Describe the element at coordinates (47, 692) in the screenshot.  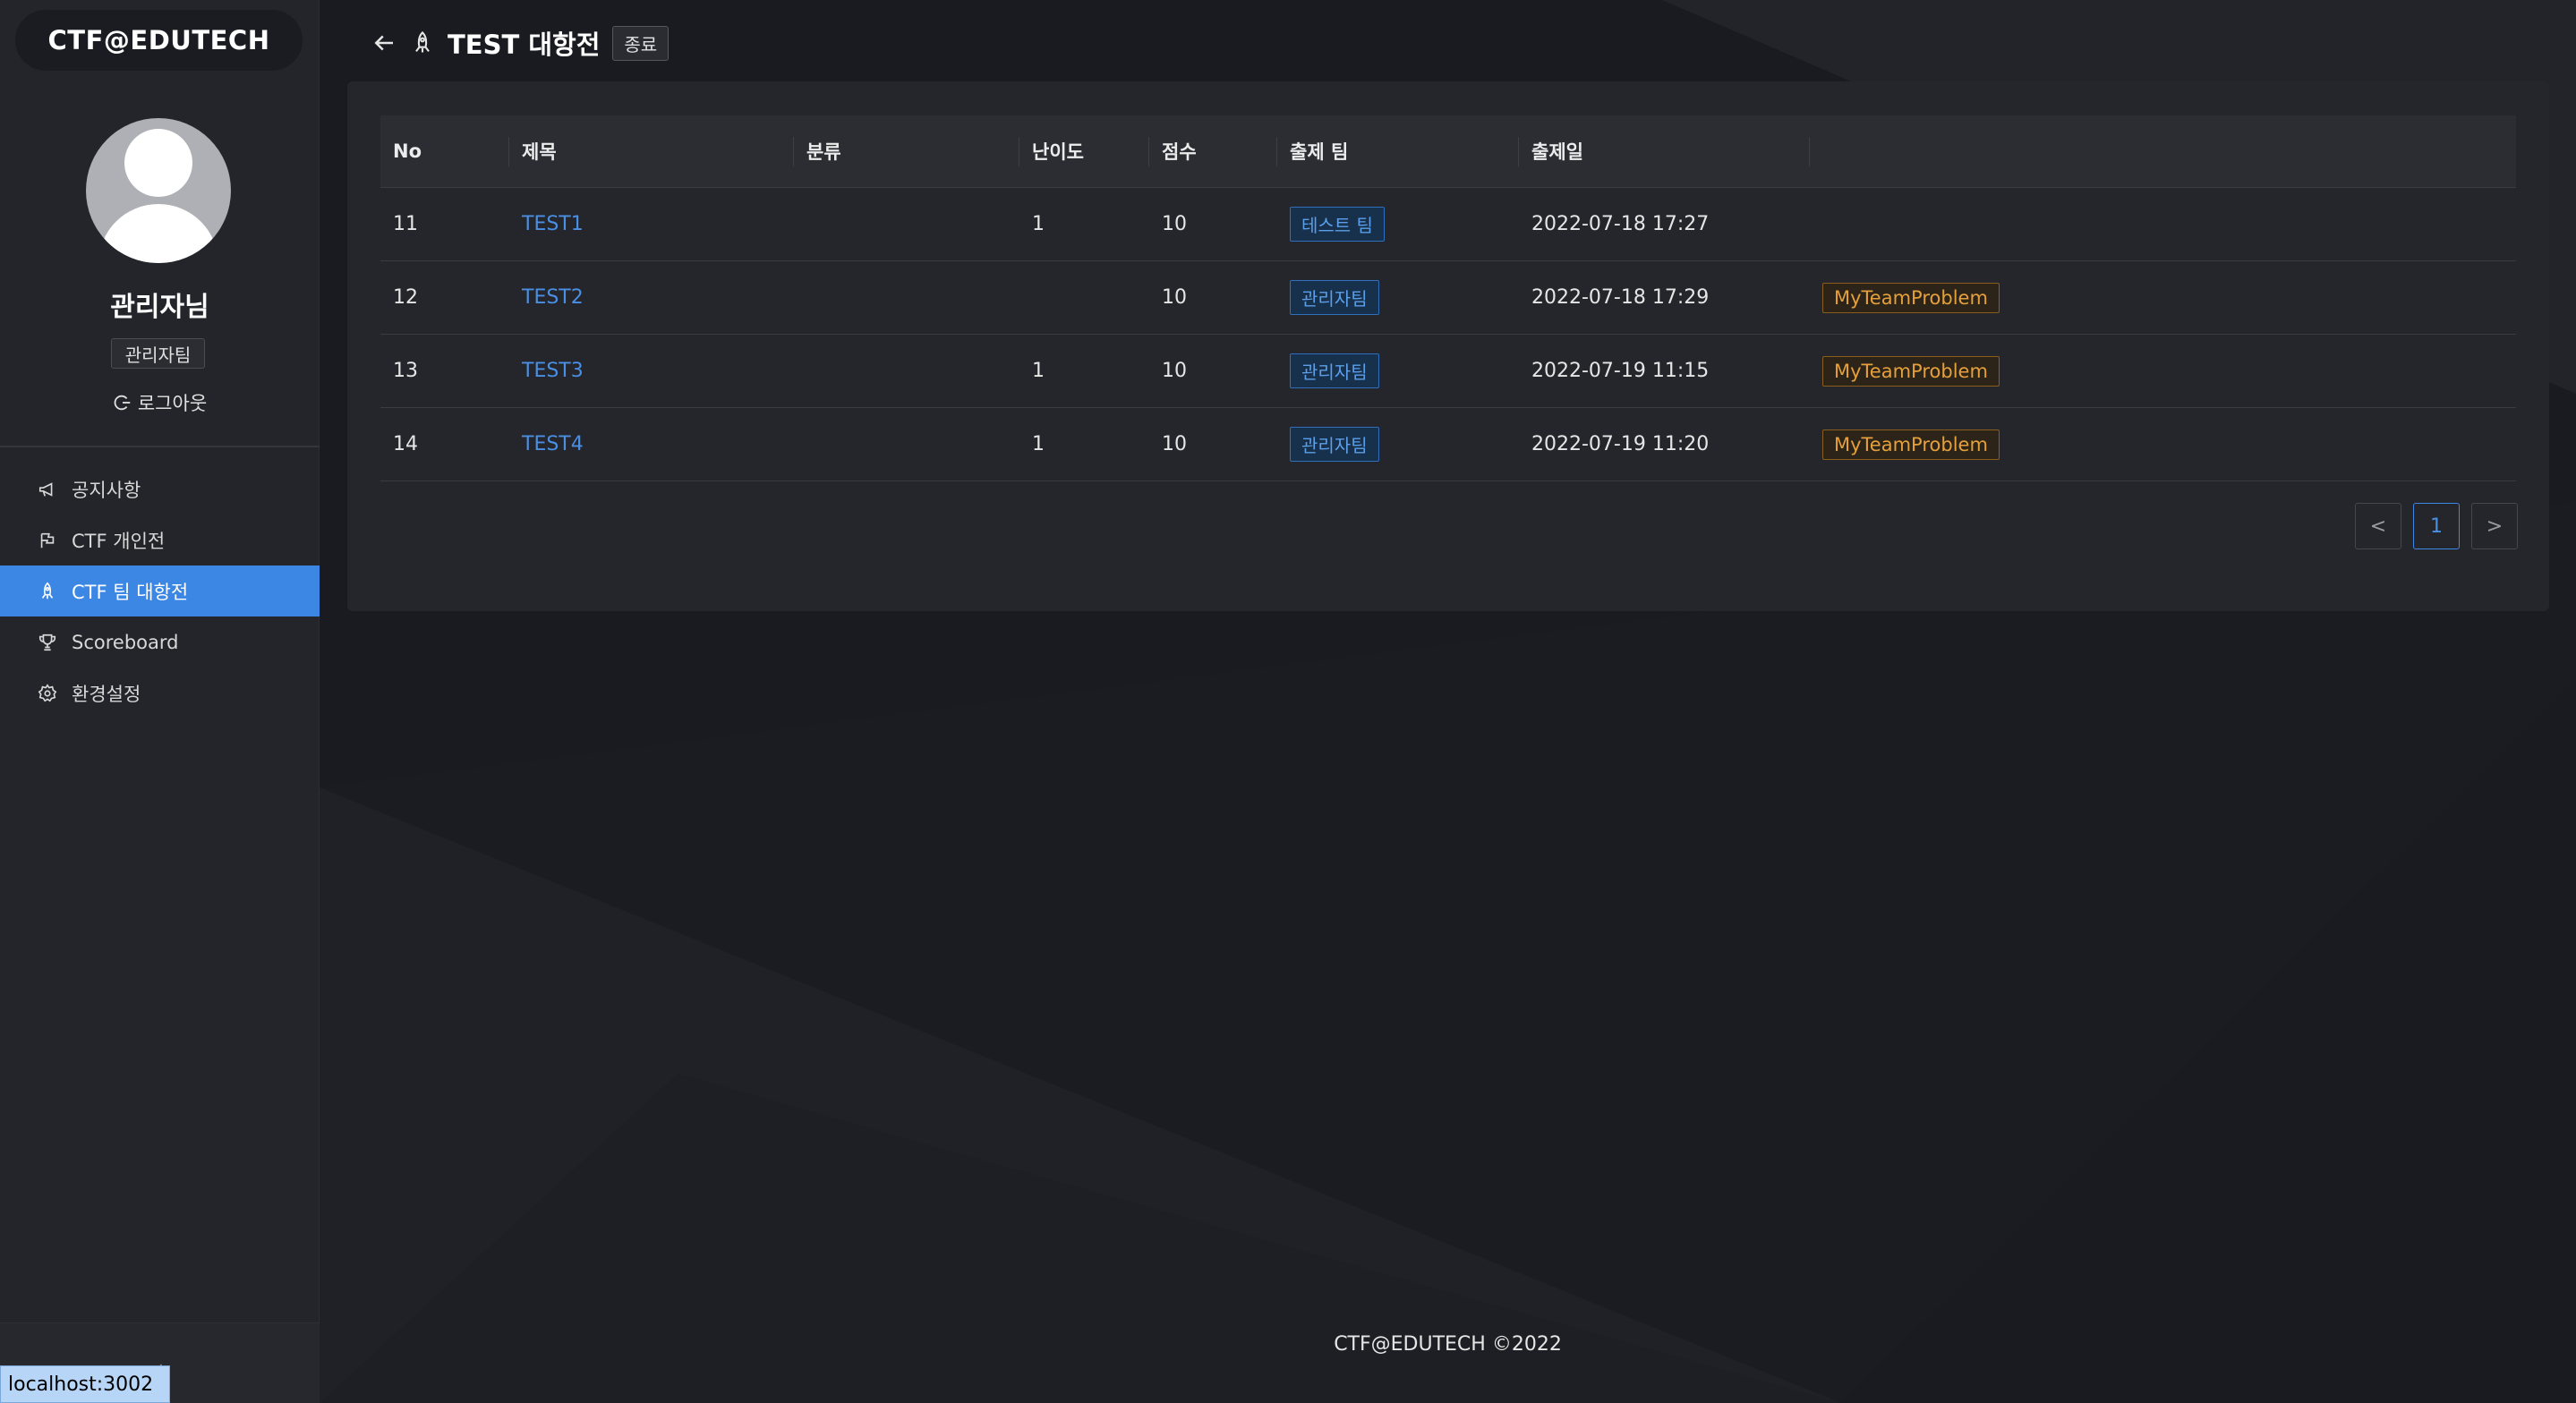
I see `gear-icon` at that location.